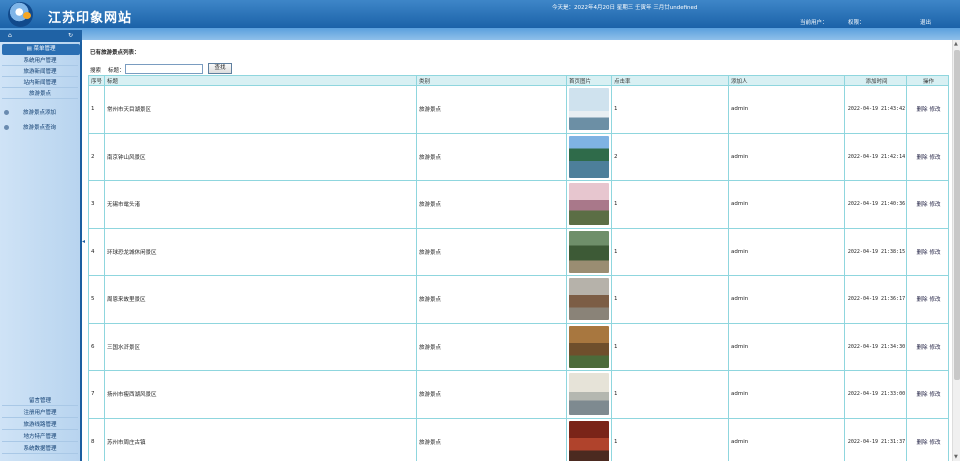  Describe the element at coordinates (875, 204) in the screenshot. I see `cell-time: 2022-04-19 21:40:36` at that location.